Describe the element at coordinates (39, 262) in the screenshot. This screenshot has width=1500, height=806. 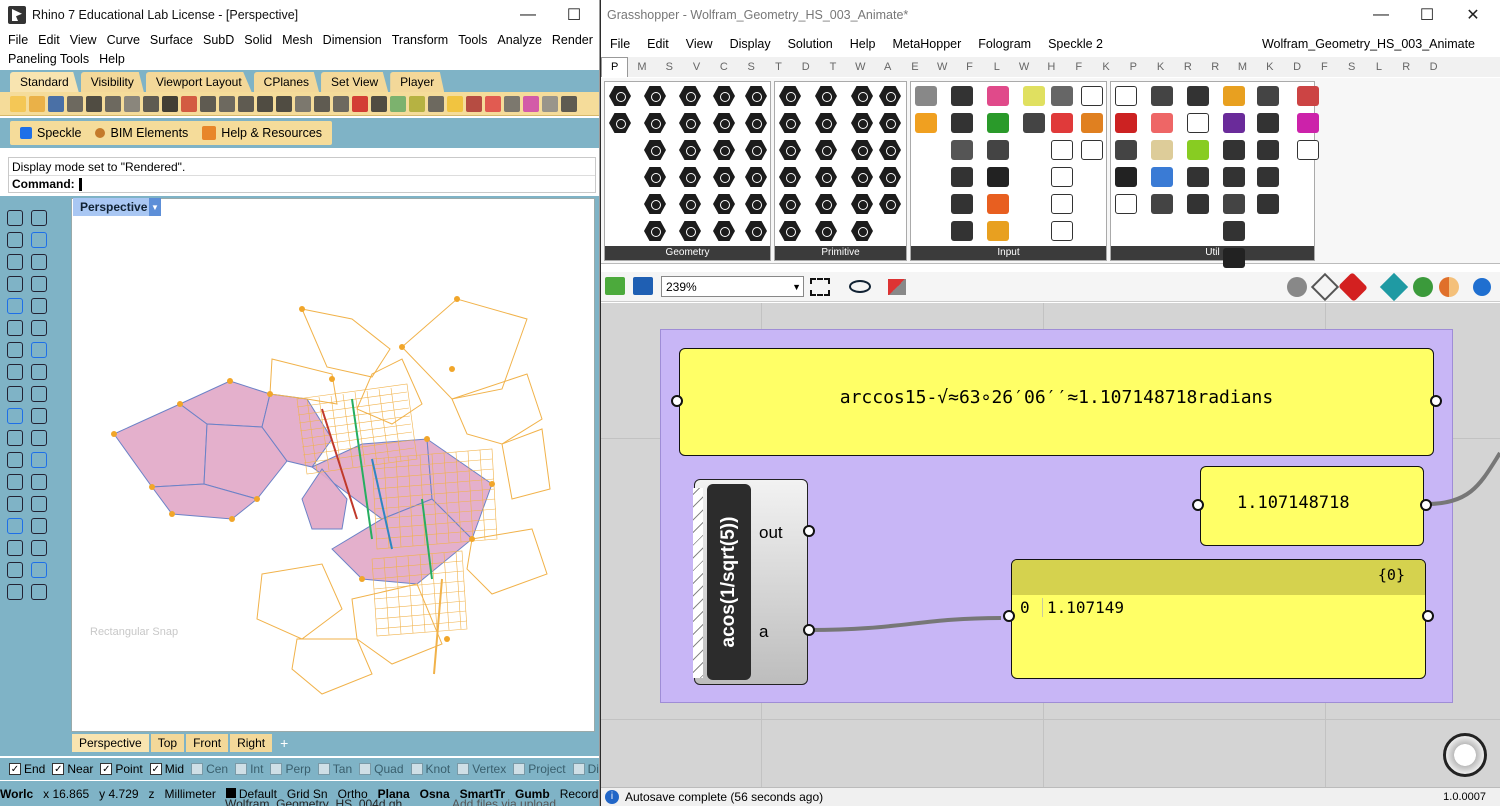
I see `arc-icon` at that location.